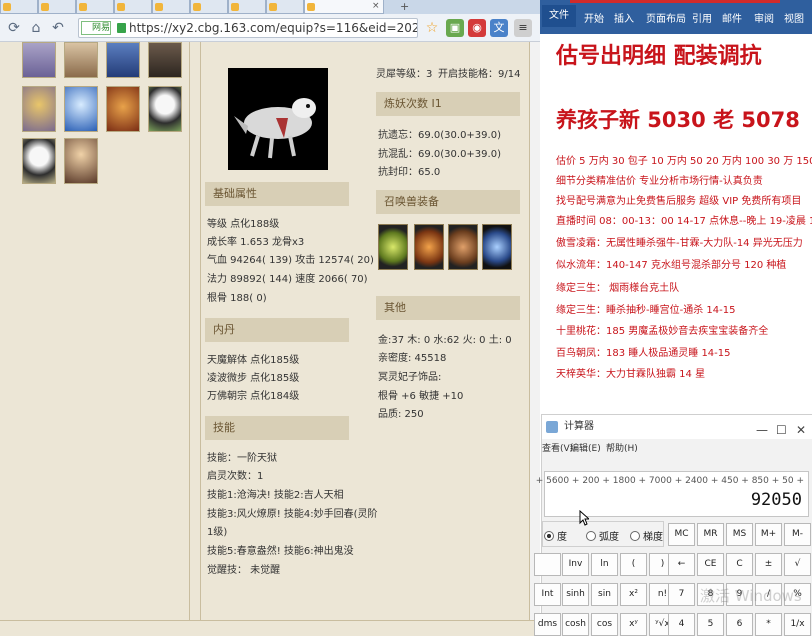 The image size is (812, 636). What do you see at coordinates (275, 495) in the screenshot?
I see `skill-line: 技能1:沧海决! 技能2:吉人天相` at bounding box center [275, 495].